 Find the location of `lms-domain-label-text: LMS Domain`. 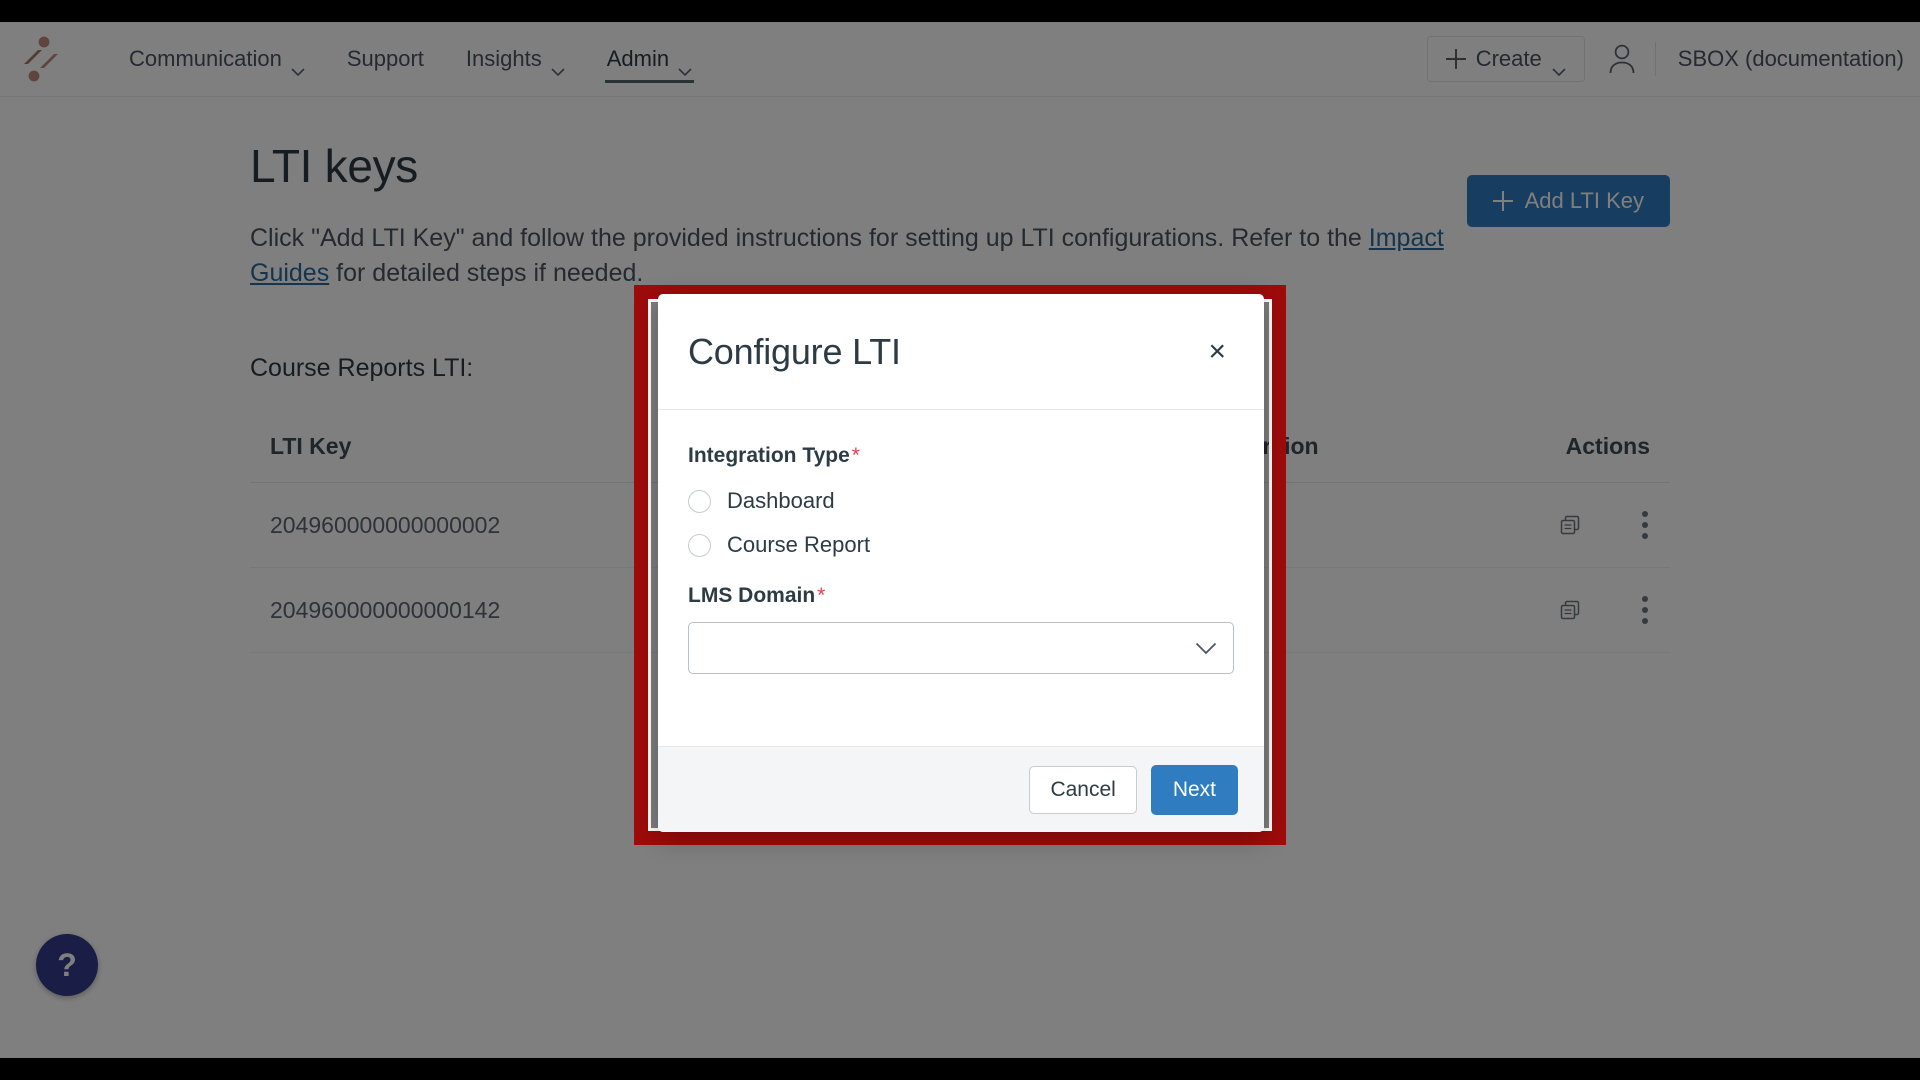

lms-domain-label-text: LMS Domain is located at coordinates (752, 595).